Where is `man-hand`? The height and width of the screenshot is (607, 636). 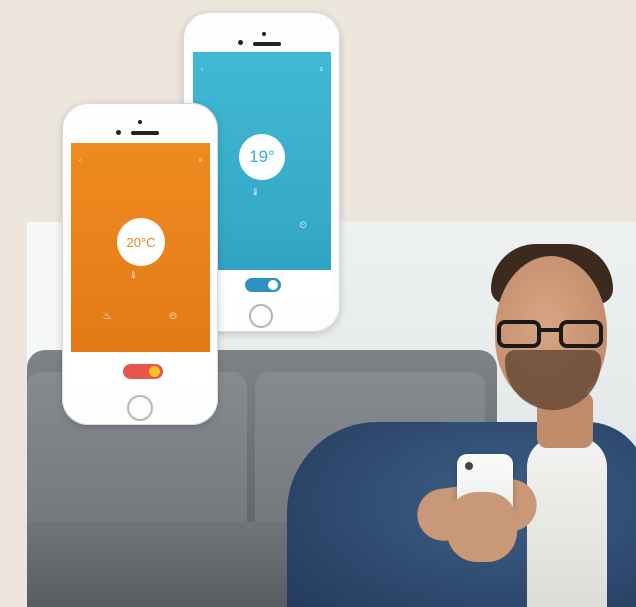
man-hand is located at coordinates (482, 527).